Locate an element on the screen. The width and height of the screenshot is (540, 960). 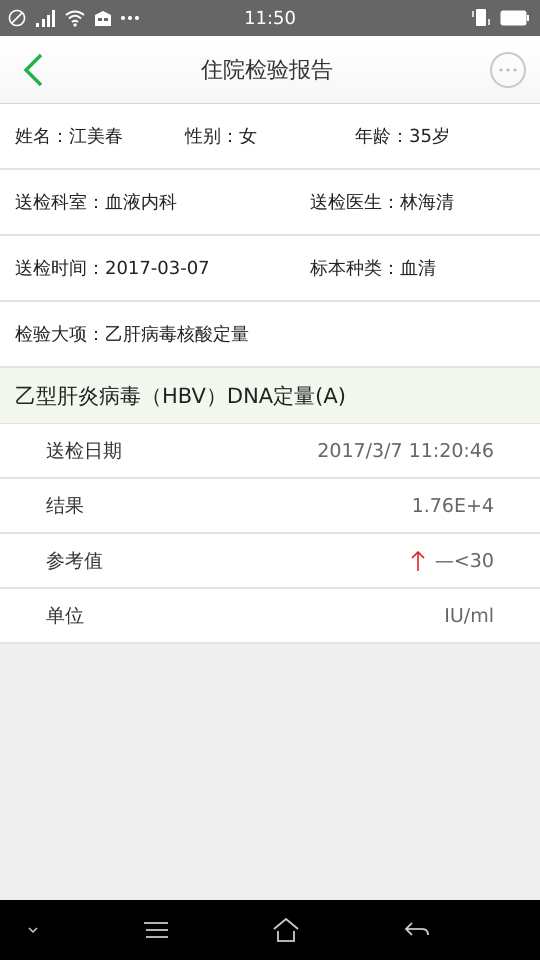
store-icon is located at coordinates (103, 18).